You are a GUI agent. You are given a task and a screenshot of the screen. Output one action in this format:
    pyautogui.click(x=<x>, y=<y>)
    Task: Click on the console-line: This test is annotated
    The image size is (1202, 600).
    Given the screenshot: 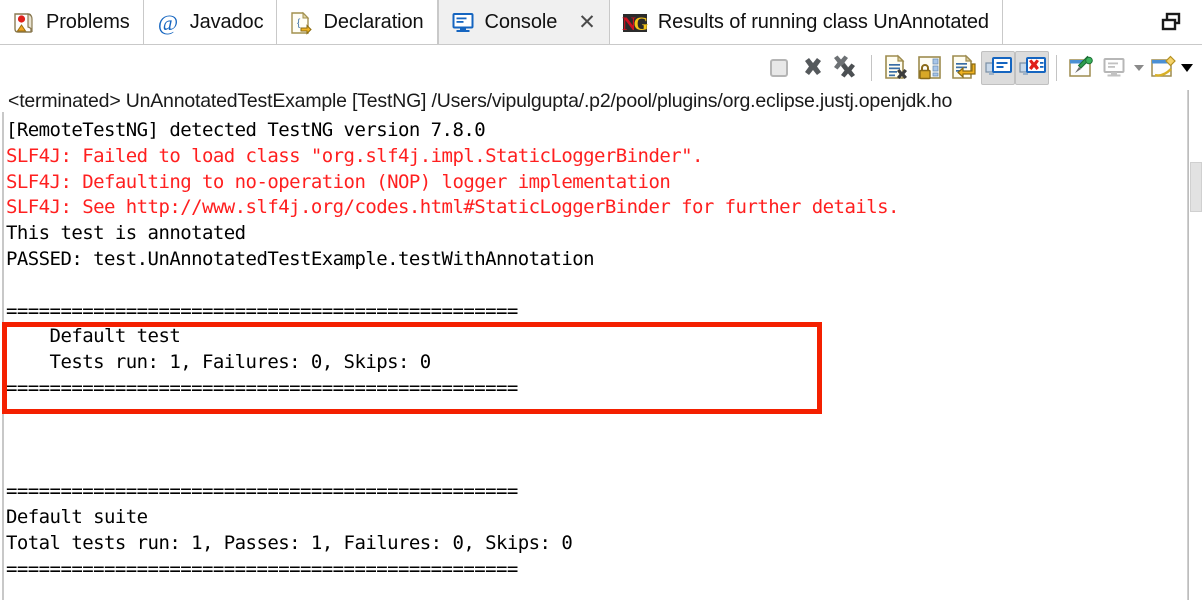 What is the action you would take?
    pyautogui.click(x=126, y=233)
    